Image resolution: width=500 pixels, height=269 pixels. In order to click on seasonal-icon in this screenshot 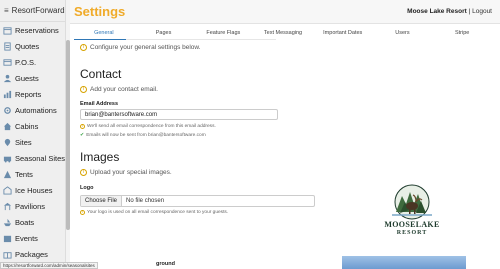, I will do `click(7, 158)`.